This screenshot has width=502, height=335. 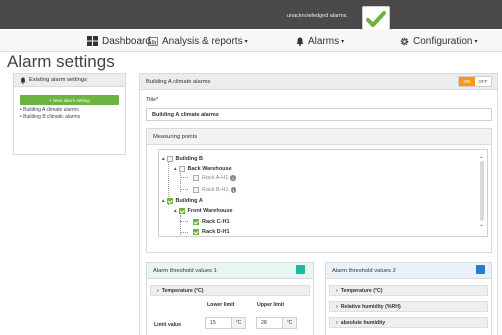 I want to click on limit-value-label: Limit value, so click(x=168, y=325).